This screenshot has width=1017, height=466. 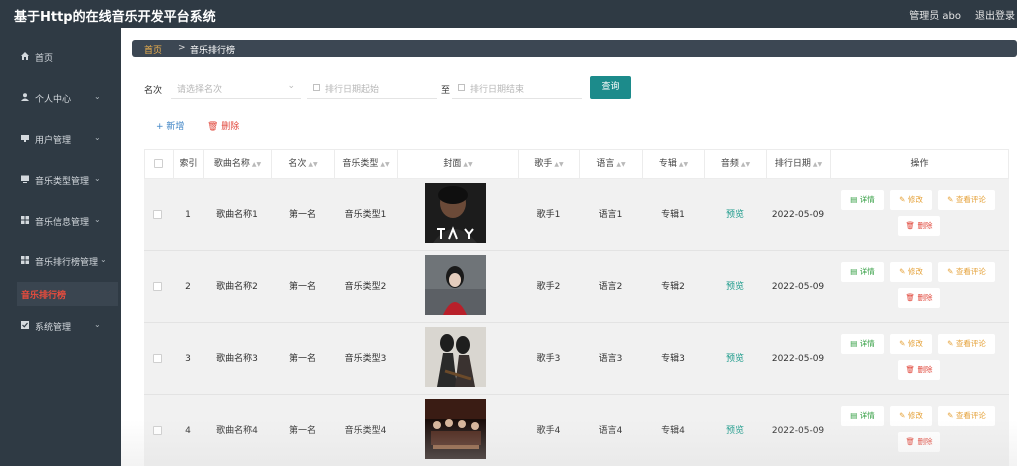 I want to click on cell-type: 音乐类型3, so click(x=365, y=359).